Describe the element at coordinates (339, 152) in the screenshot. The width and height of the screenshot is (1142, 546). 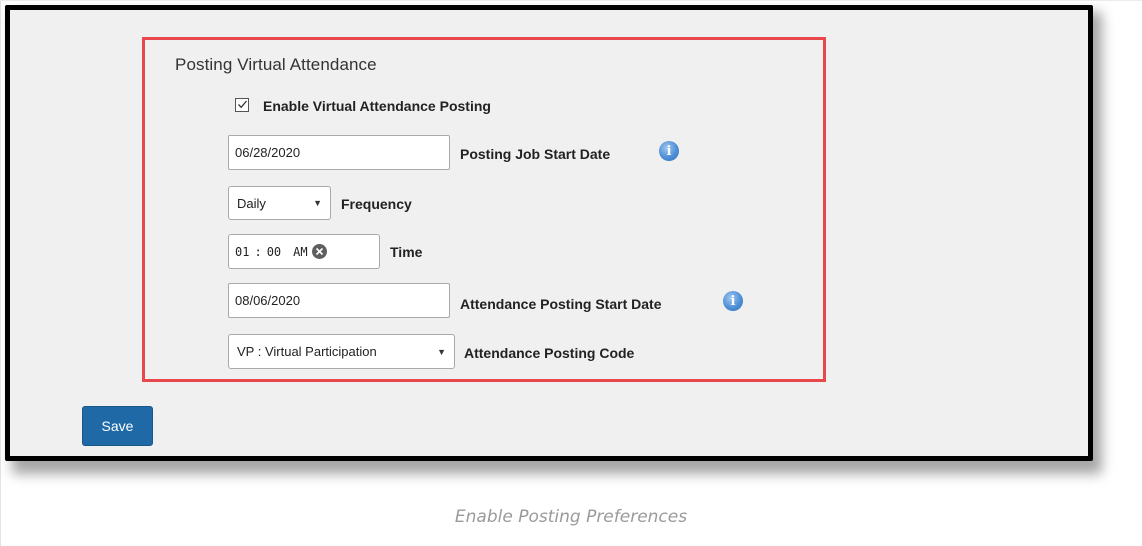
I see `posting-job-start-date-input: 06/28/2020` at that location.